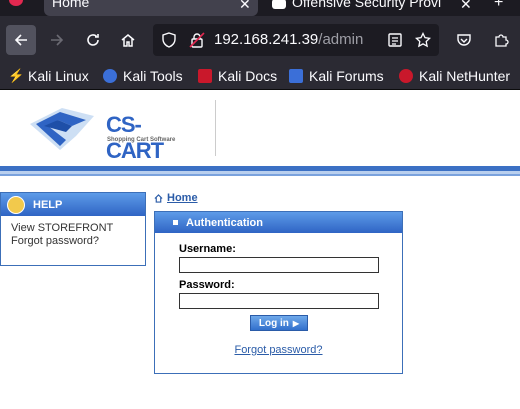 The width and height of the screenshot is (520, 409). What do you see at coordinates (58, 76) in the screenshot?
I see `bookmark-label: Kali Linux` at bounding box center [58, 76].